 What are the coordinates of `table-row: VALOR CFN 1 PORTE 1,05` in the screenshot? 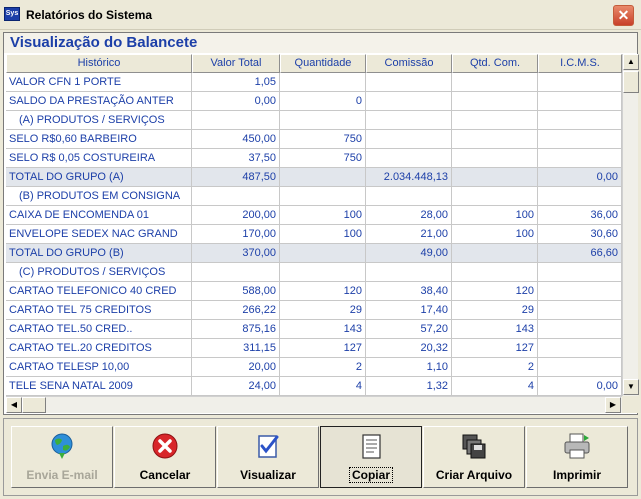 It's located at (314, 82).